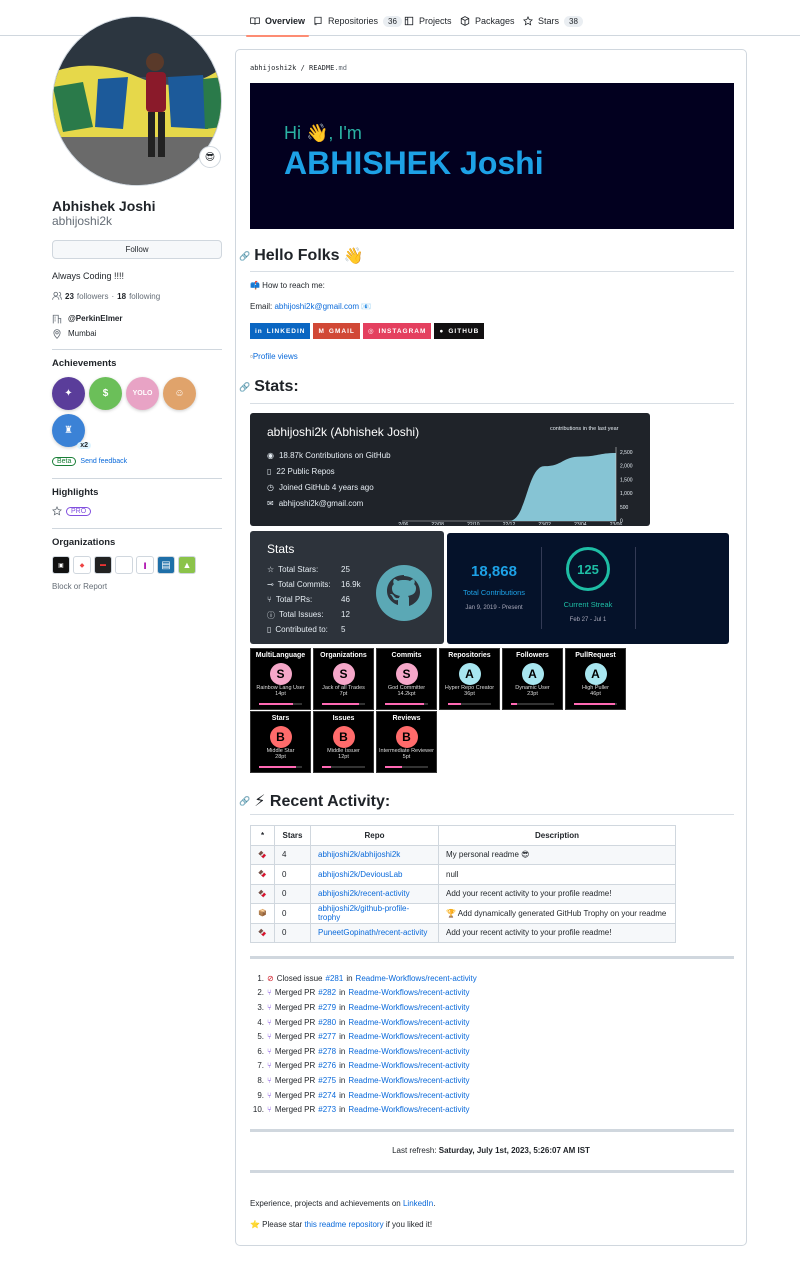  I want to click on repo-link: PuneetGopinath/recent-activity, so click(374, 932).